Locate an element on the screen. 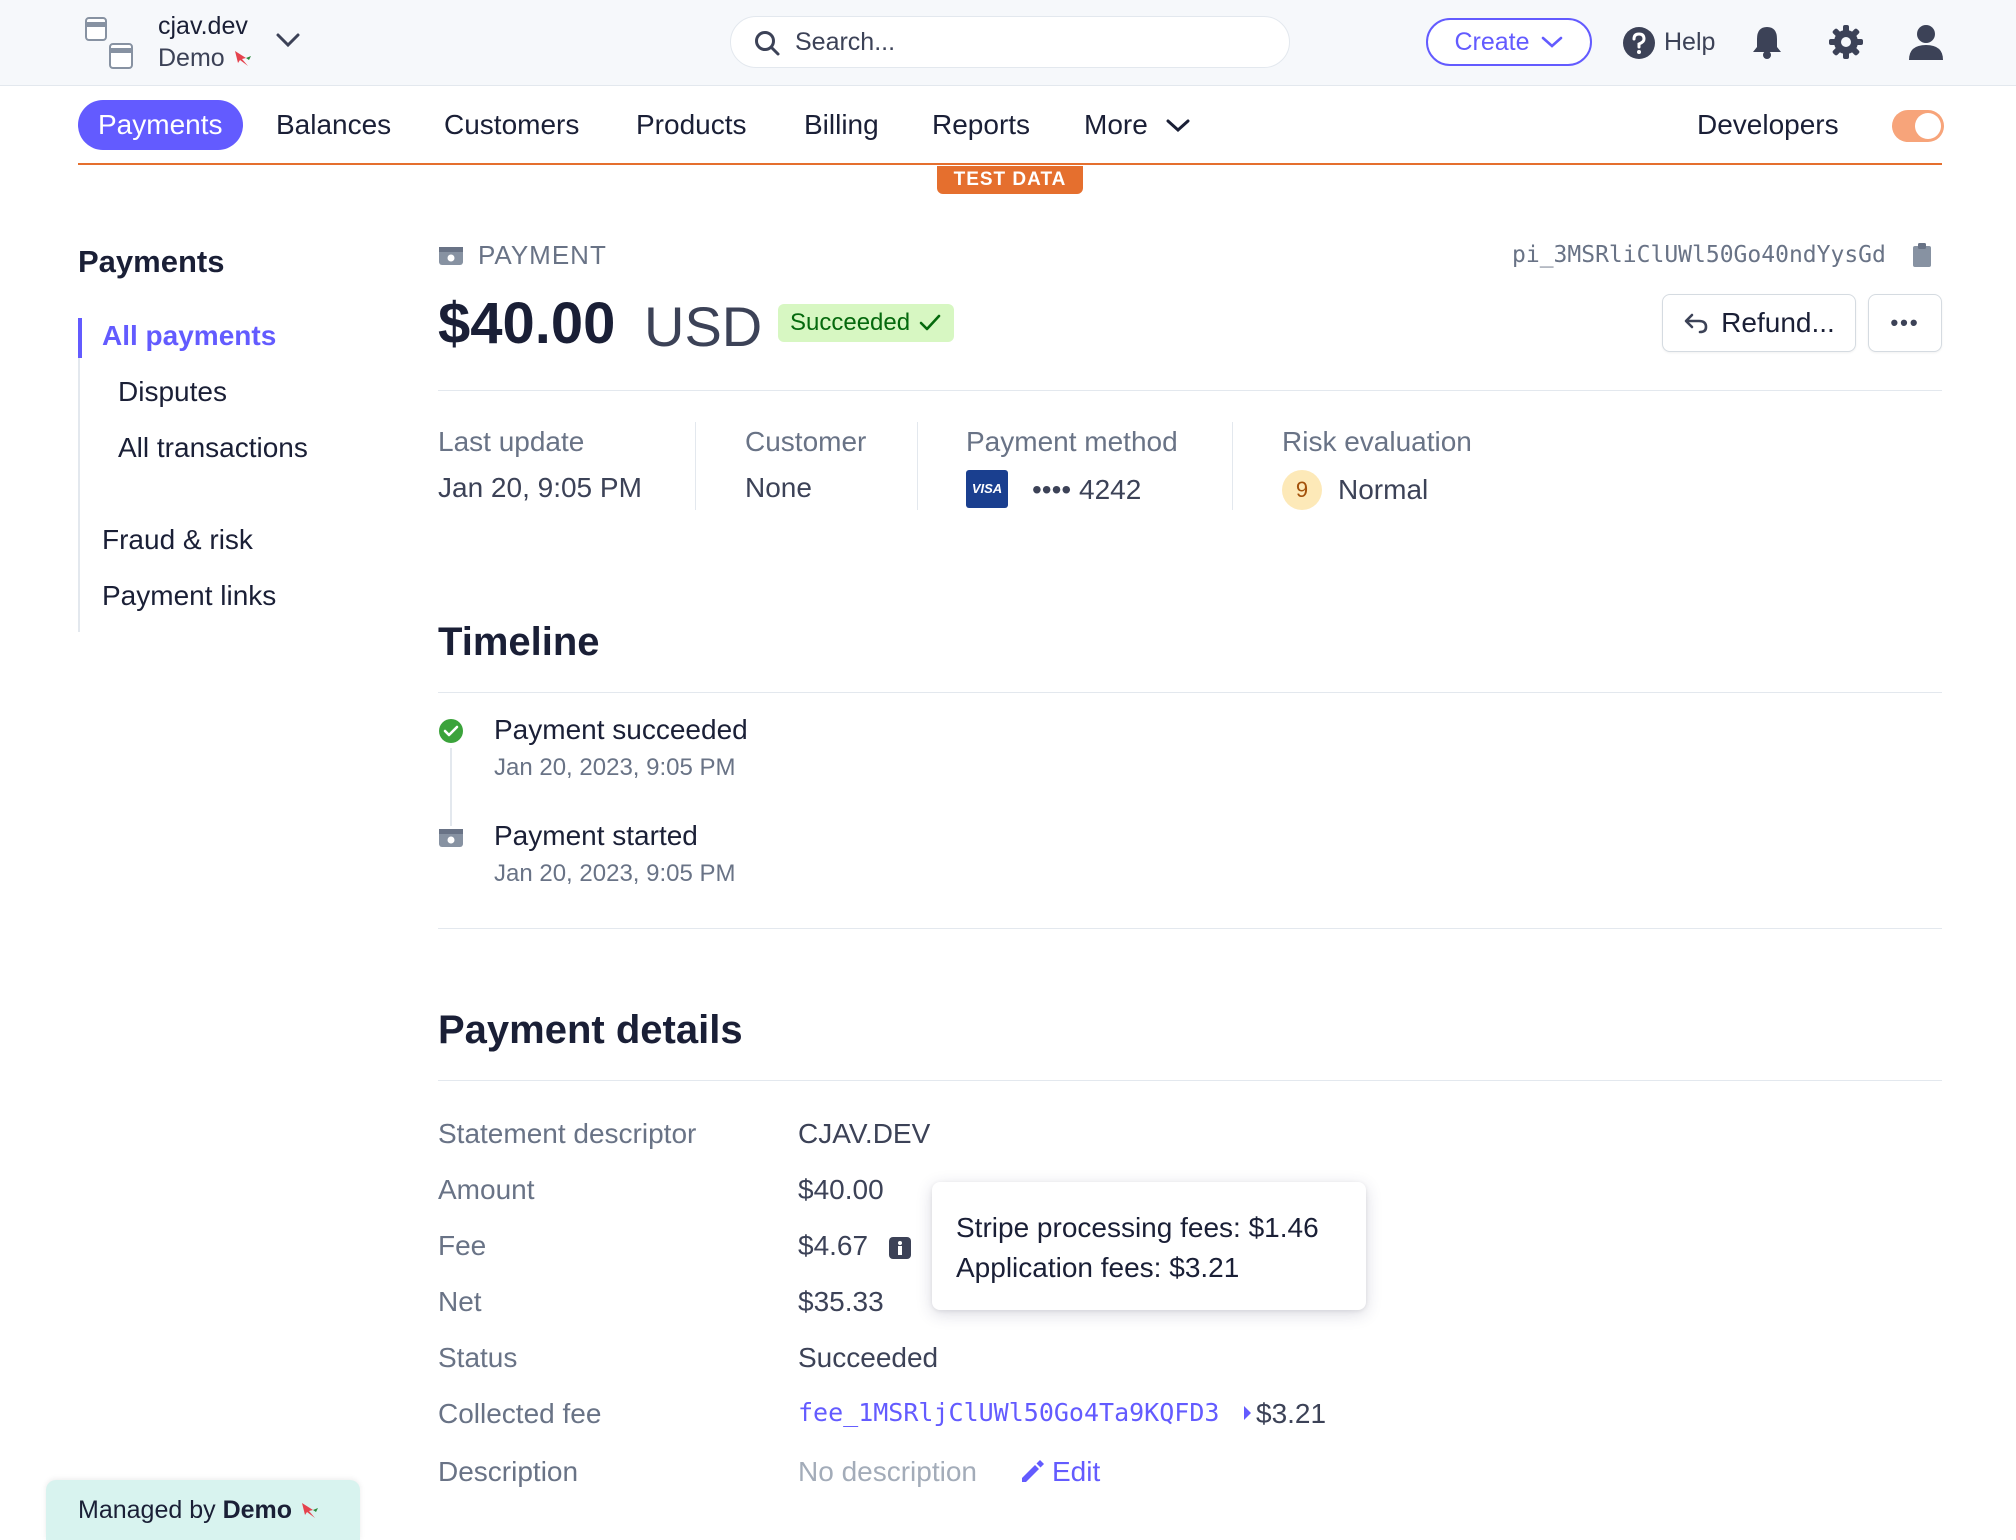  detail-value: Succeeded is located at coordinates (868, 1357).